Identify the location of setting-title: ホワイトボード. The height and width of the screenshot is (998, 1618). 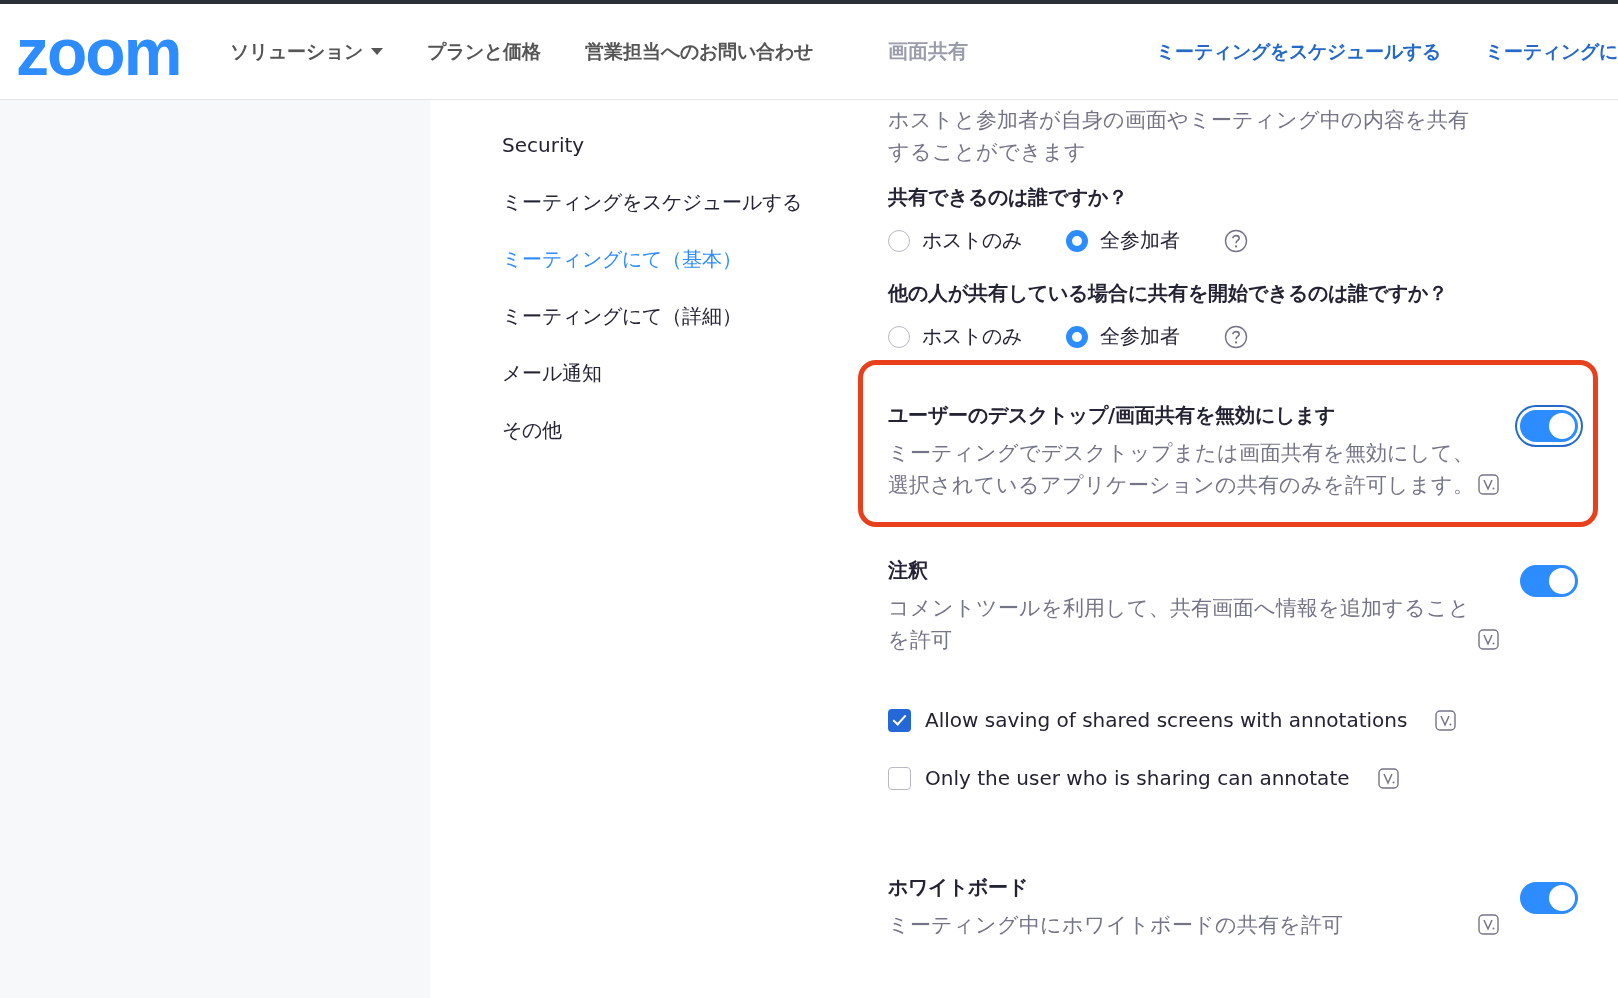
(958, 888).